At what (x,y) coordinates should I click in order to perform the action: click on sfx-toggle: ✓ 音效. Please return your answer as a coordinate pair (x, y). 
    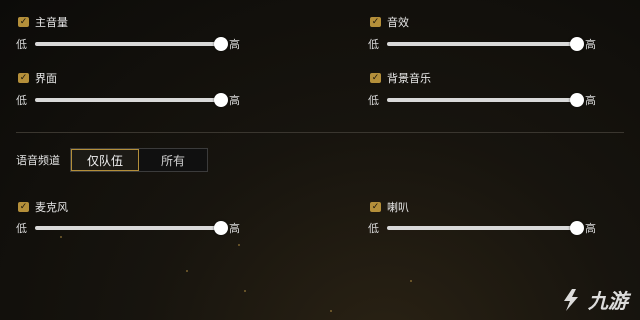
    Looking at the image, I should click on (389, 22).